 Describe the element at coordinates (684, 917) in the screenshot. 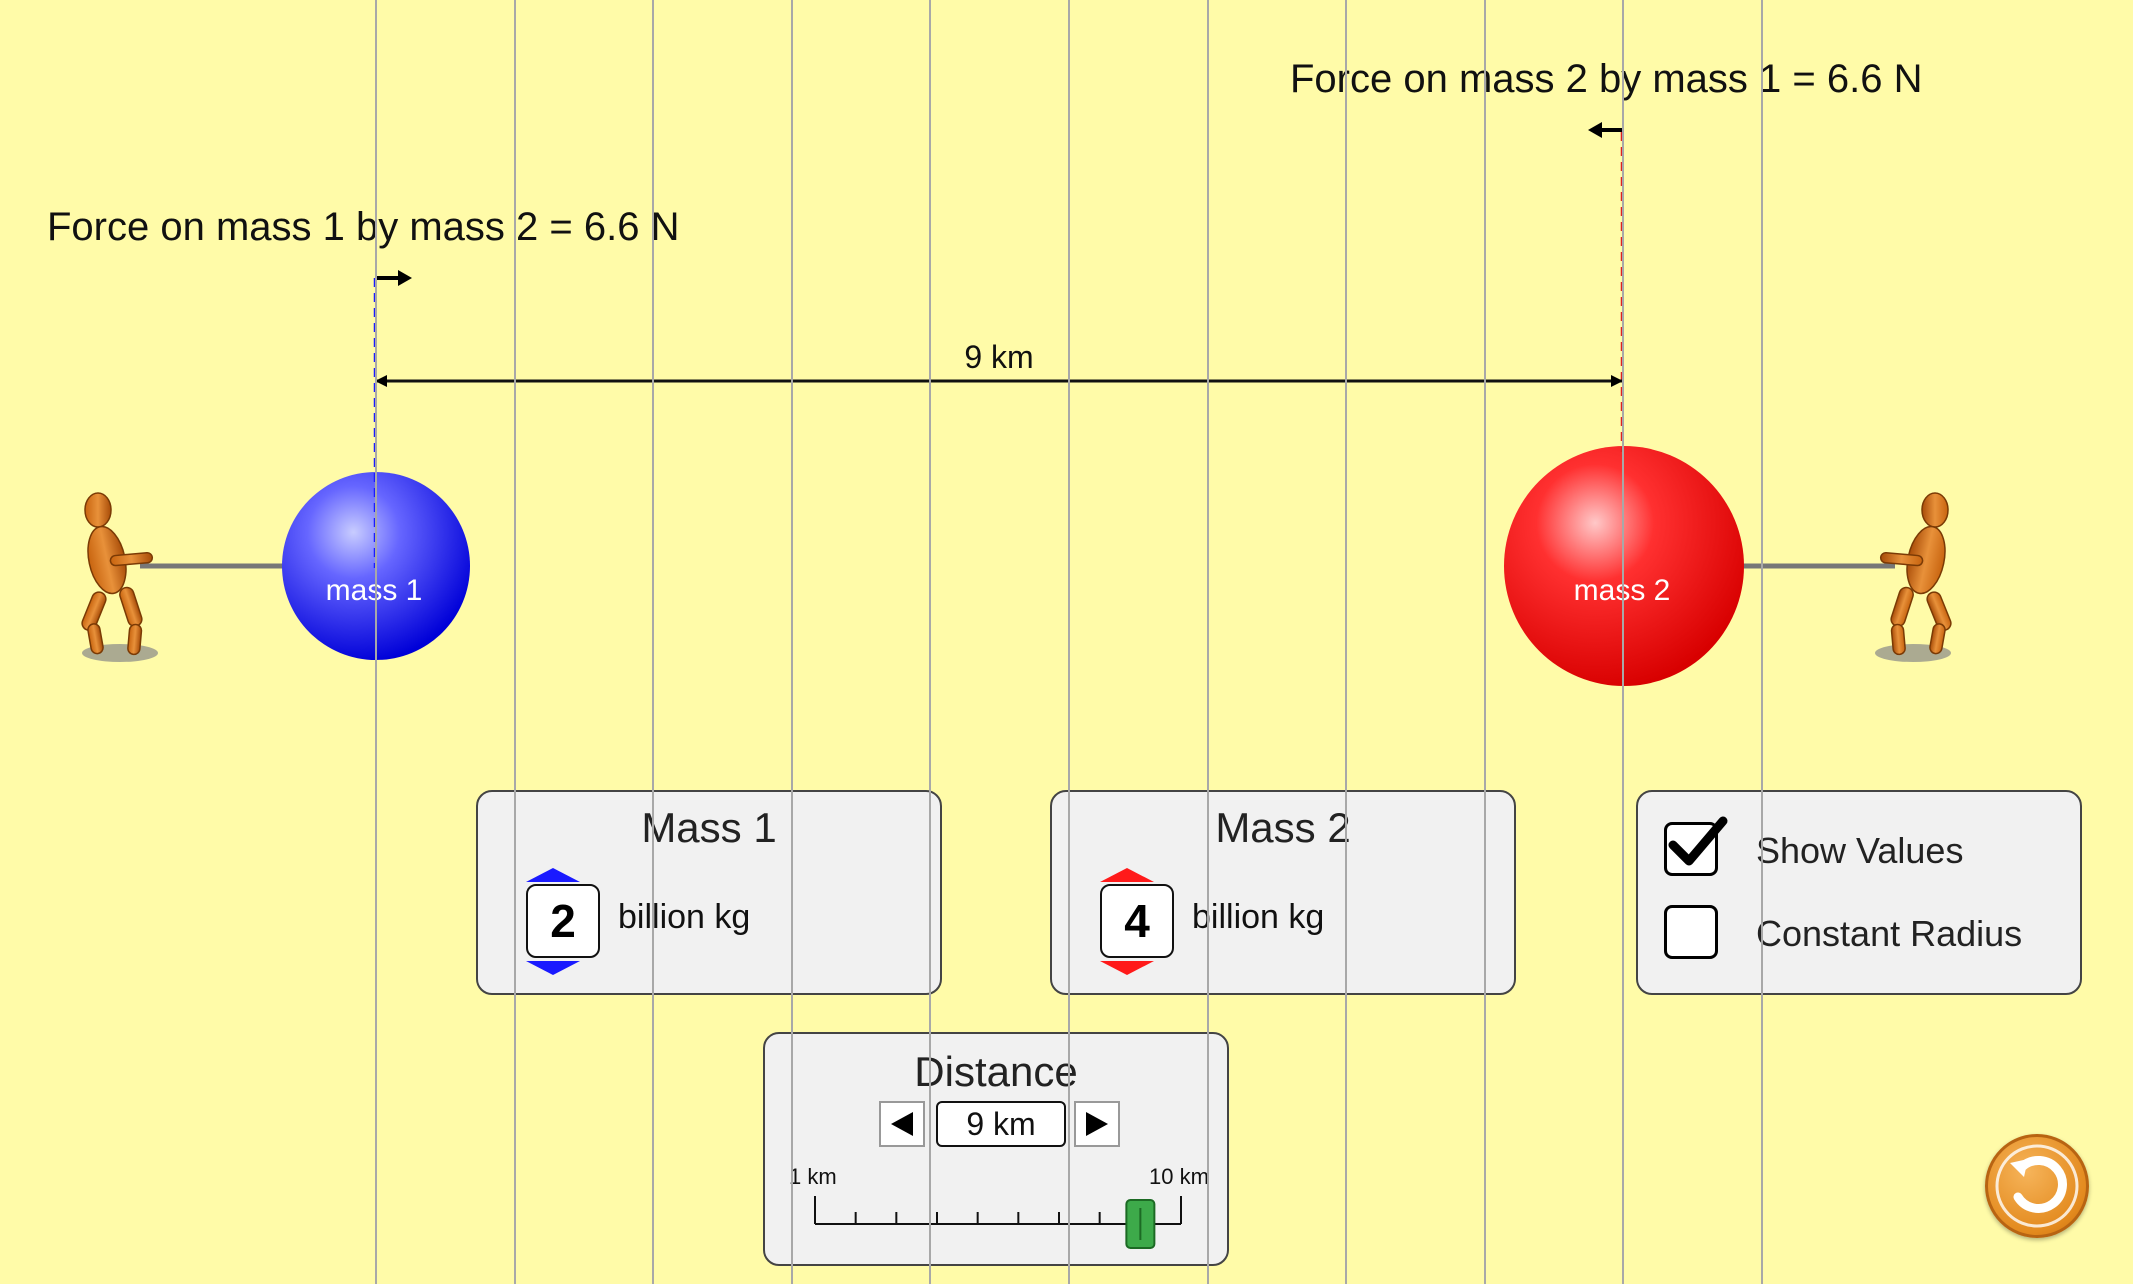

I see `mass-1-unit-label: billion kg` at that location.